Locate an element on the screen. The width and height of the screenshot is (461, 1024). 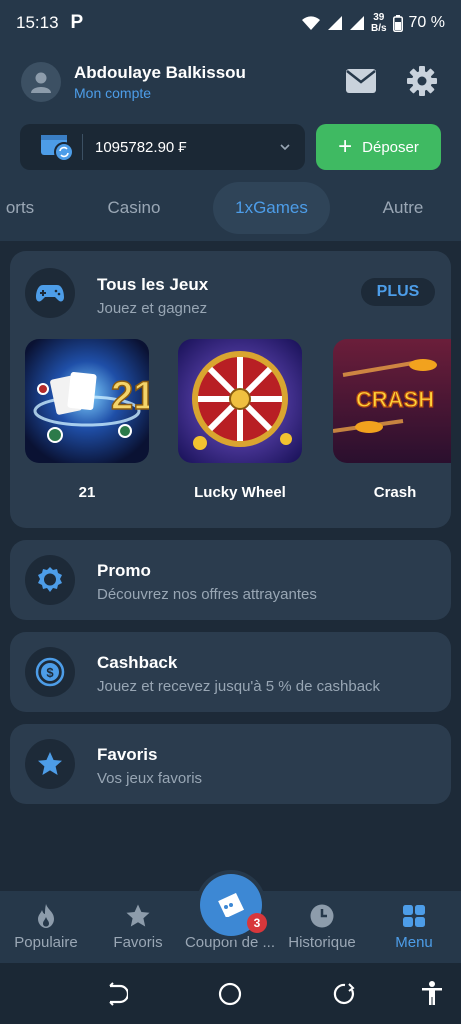
tab-1xgames: 1xGames is located at coordinates (271, 208).